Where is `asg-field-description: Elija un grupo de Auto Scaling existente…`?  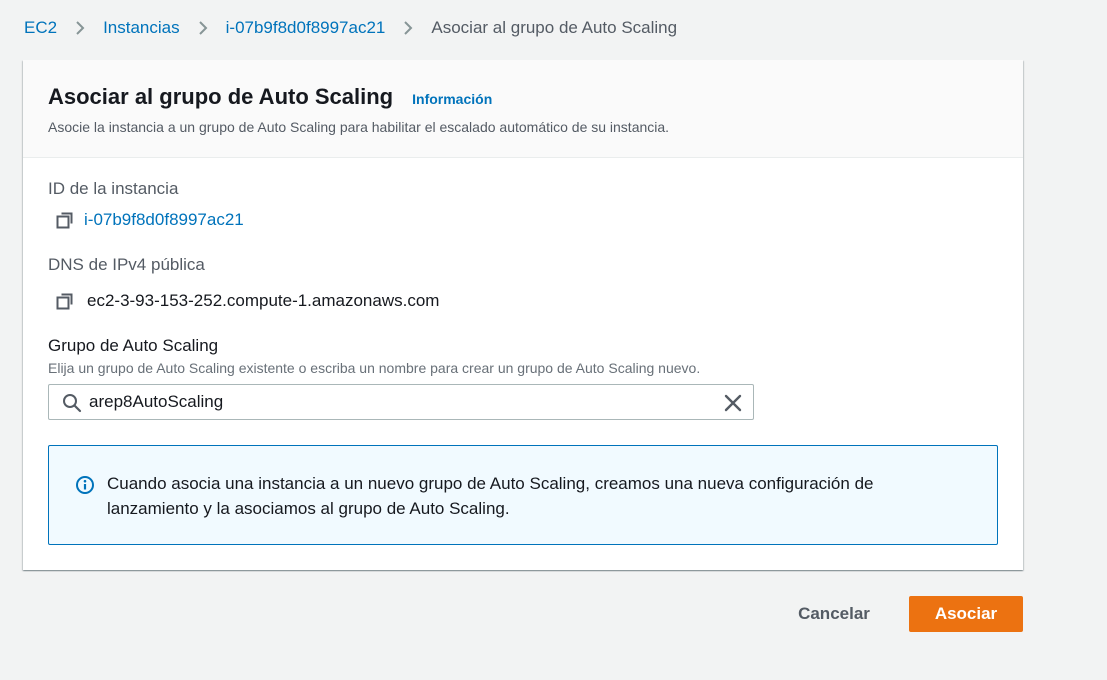
asg-field-description: Elija un grupo de Auto Scaling existente… is located at coordinates (374, 368).